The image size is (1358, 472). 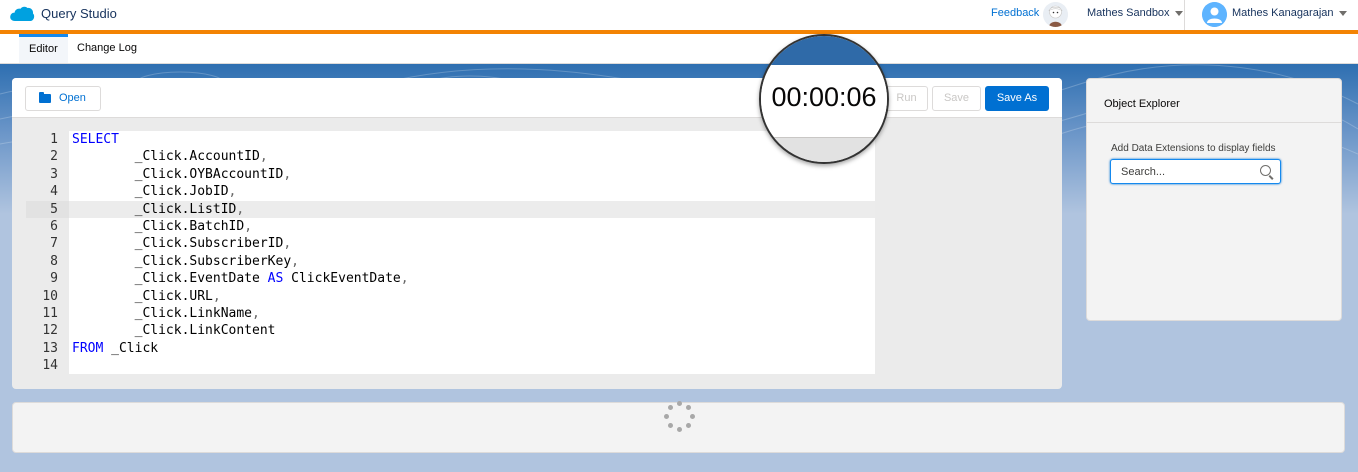 What do you see at coordinates (45, 97) in the screenshot?
I see `folder-icon` at bounding box center [45, 97].